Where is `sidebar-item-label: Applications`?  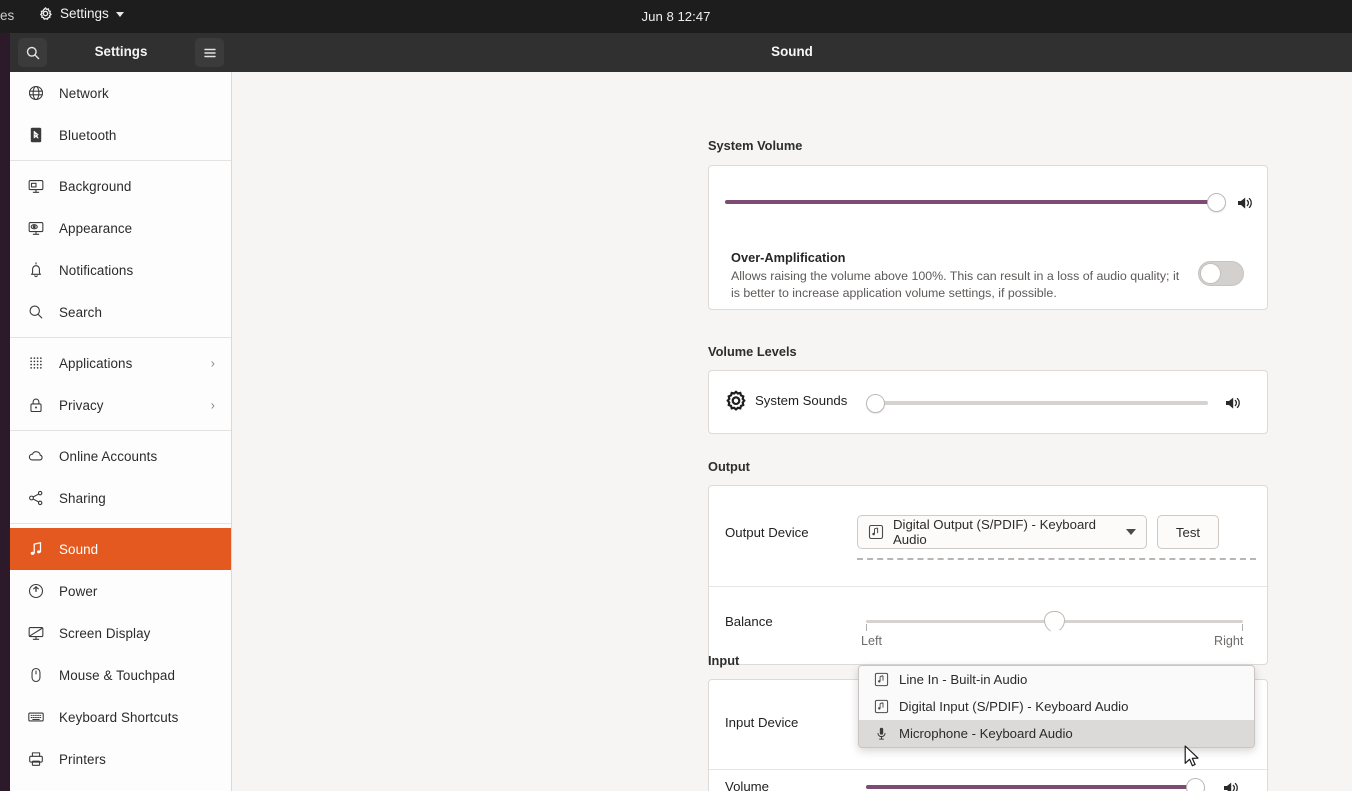 sidebar-item-label: Applications is located at coordinates (96, 363).